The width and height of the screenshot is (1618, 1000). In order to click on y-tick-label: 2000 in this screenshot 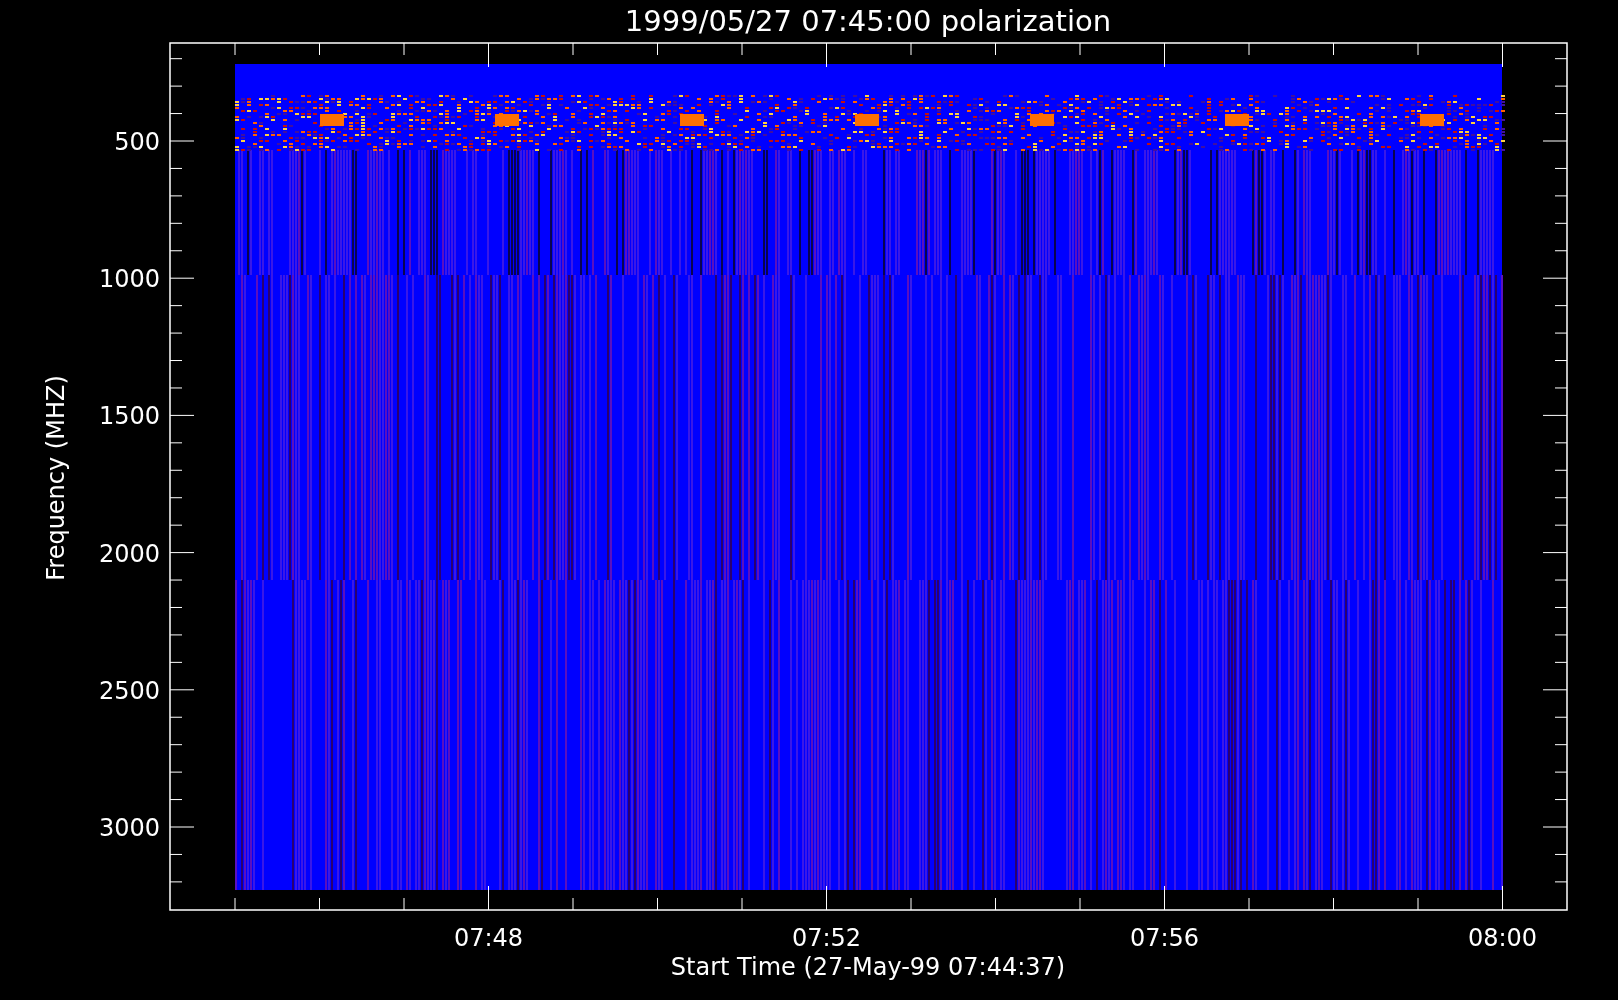, I will do `click(129, 553)`.